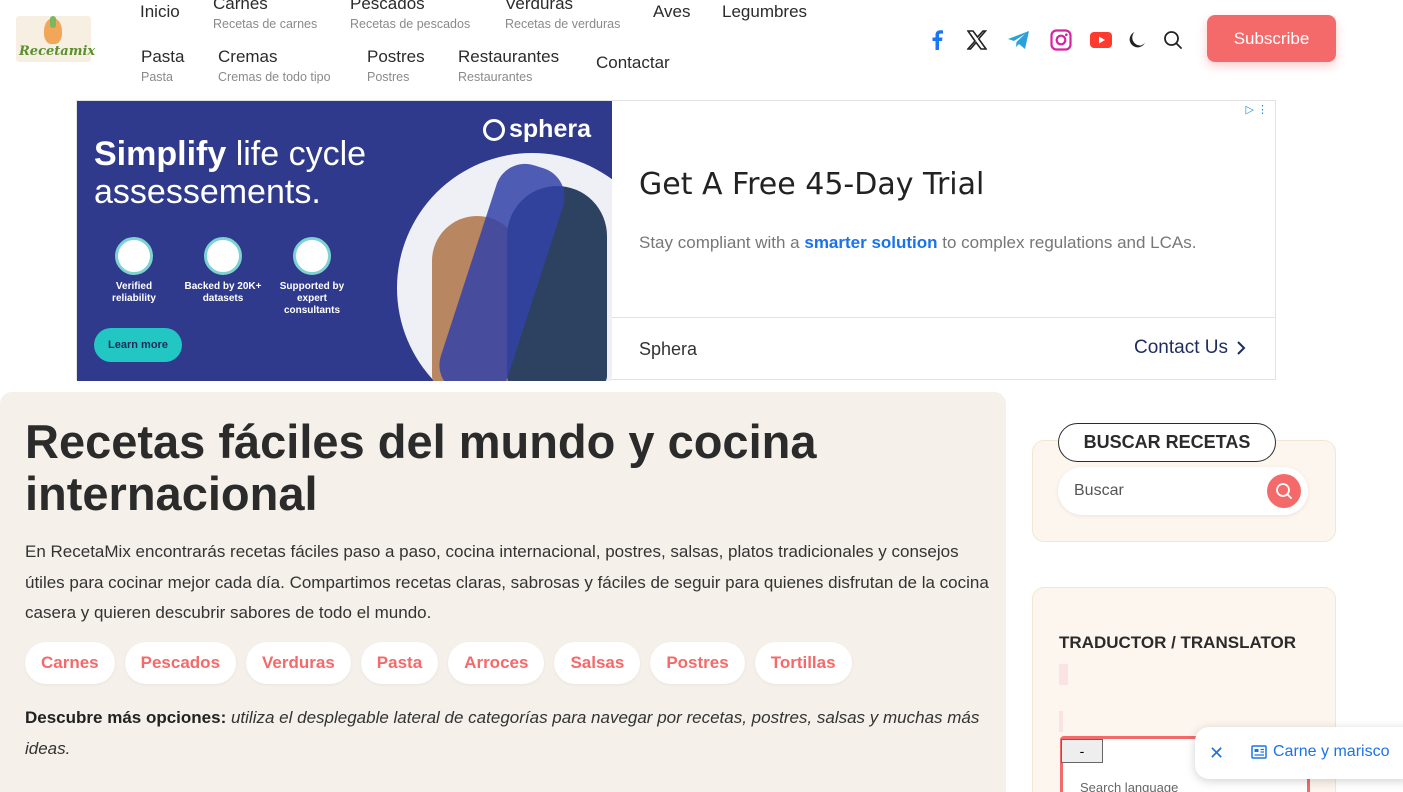 The image size is (1403, 792). What do you see at coordinates (1256, 109) in the screenshot?
I see `adchoices-icon: ▷ ⋮` at bounding box center [1256, 109].